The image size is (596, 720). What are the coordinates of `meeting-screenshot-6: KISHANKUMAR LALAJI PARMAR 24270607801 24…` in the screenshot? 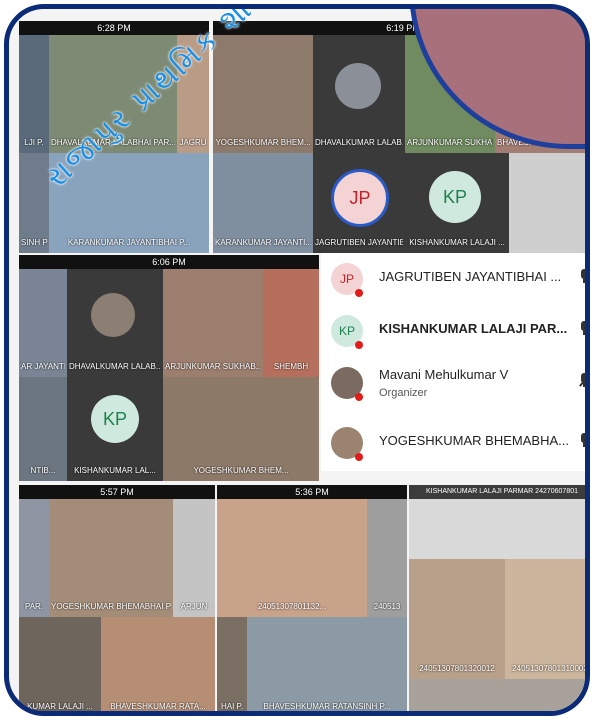 It's located at (497, 598).